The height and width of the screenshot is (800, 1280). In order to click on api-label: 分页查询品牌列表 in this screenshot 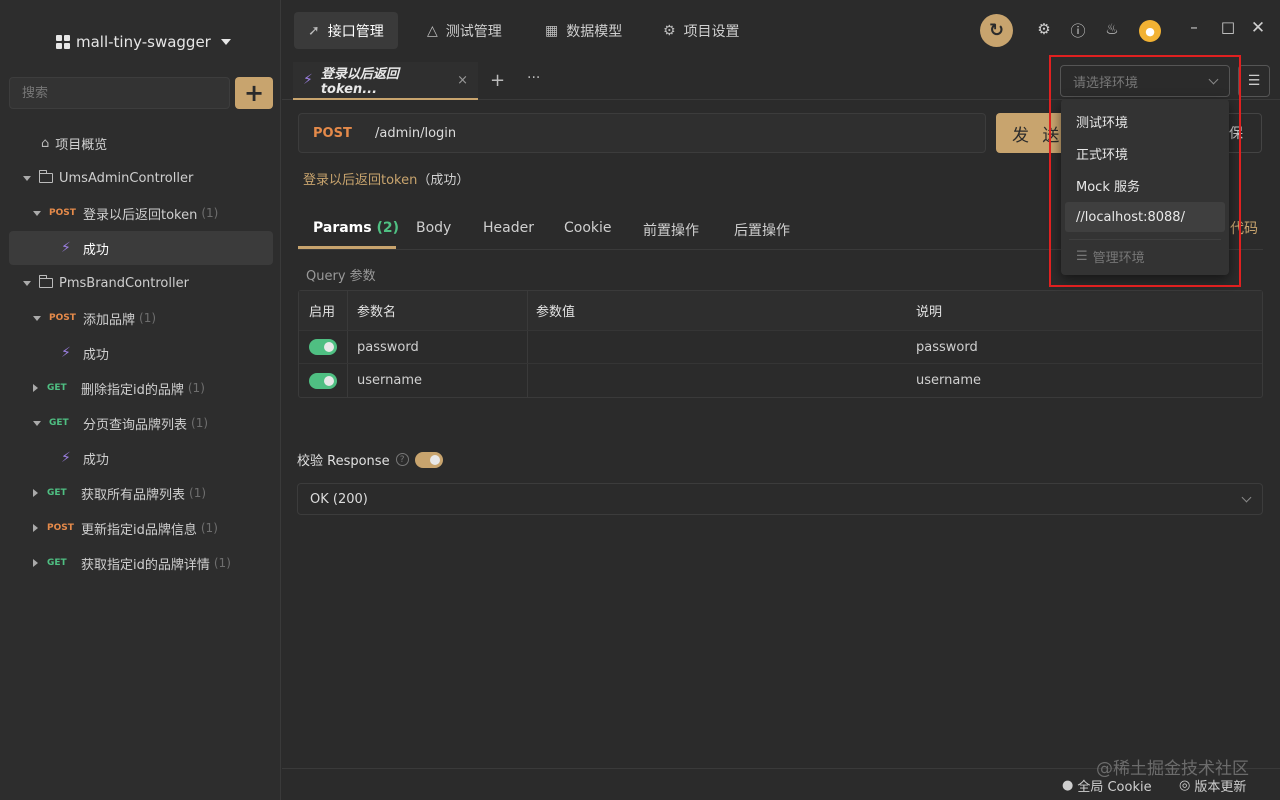, I will do `click(135, 425)`.